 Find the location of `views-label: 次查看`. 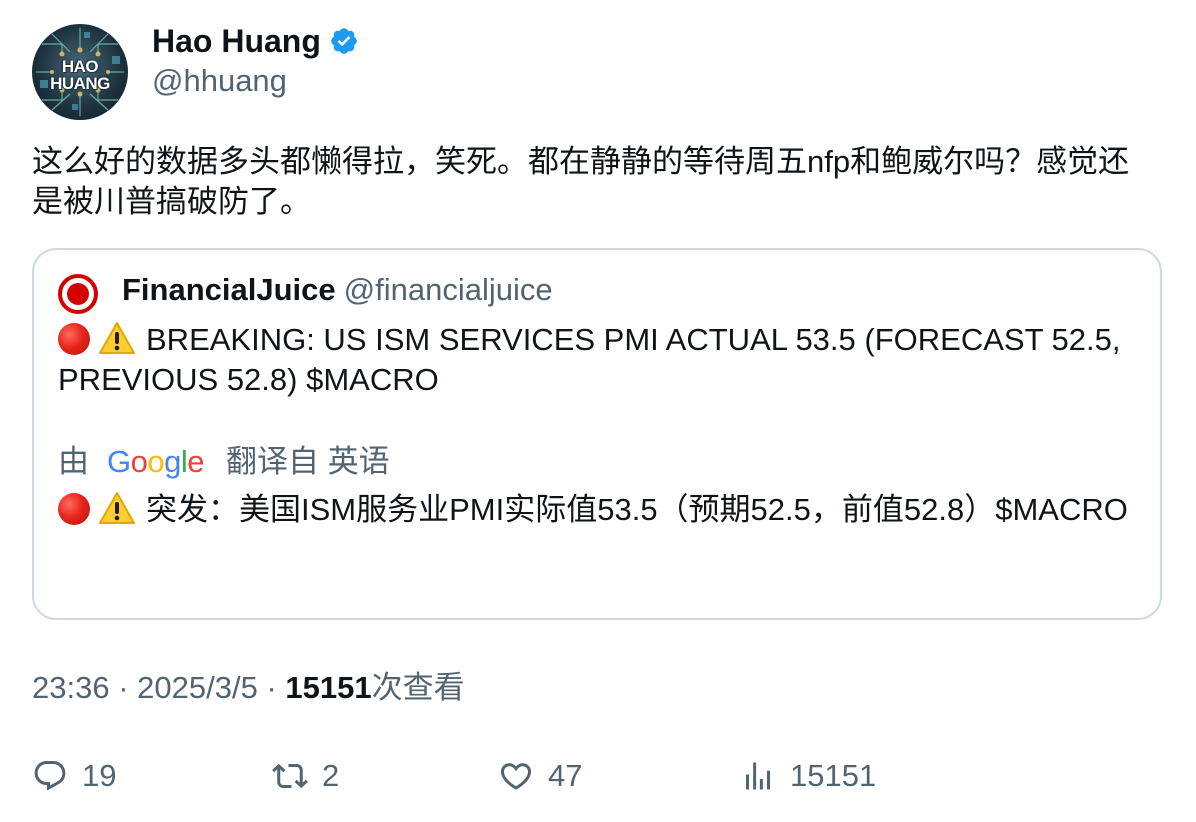

views-label: 次查看 is located at coordinates (418, 687).